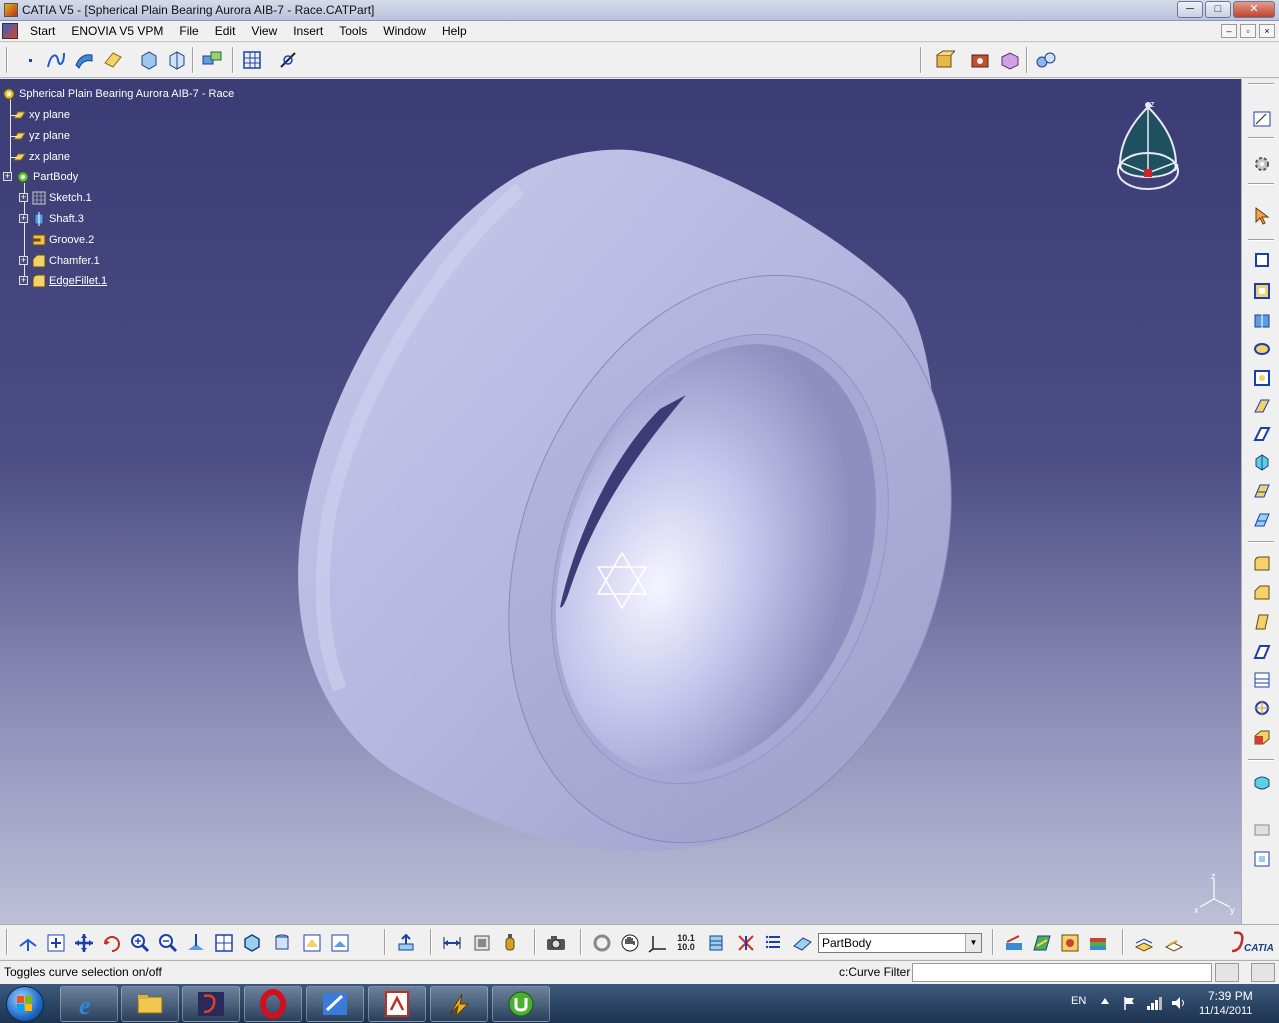 The image size is (1279, 1023). What do you see at coordinates (630, 943) in the screenshot?
I see `grab-hand-icon` at bounding box center [630, 943].